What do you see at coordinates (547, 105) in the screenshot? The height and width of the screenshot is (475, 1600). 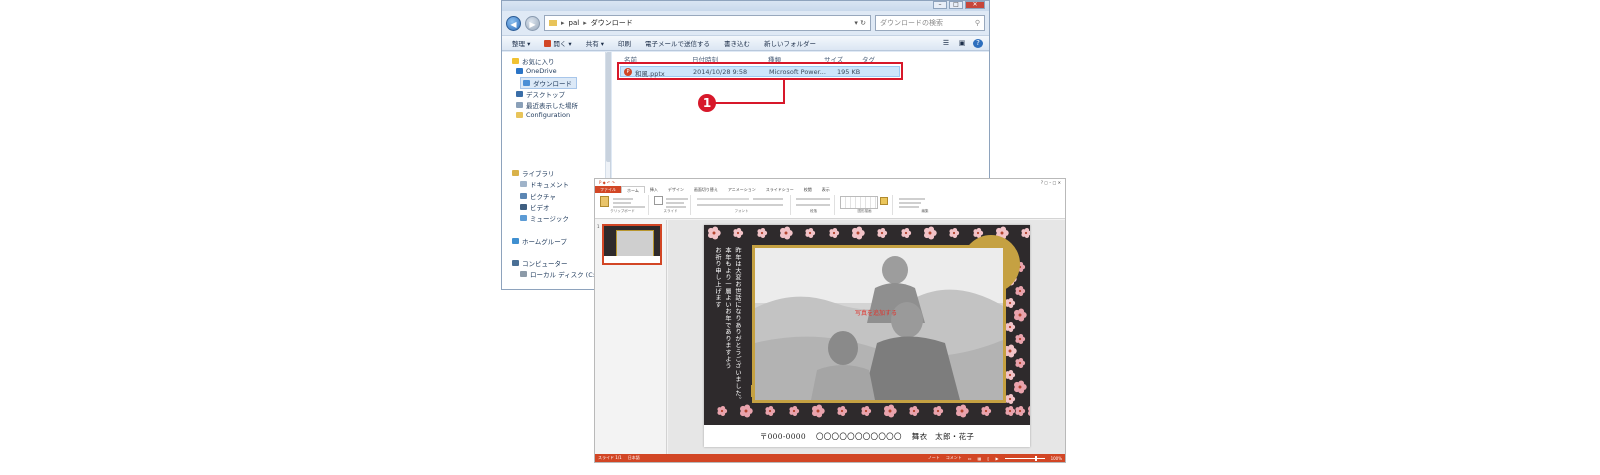 I see `nav-recent: 最近表示した場所` at bounding box center [547, 105].